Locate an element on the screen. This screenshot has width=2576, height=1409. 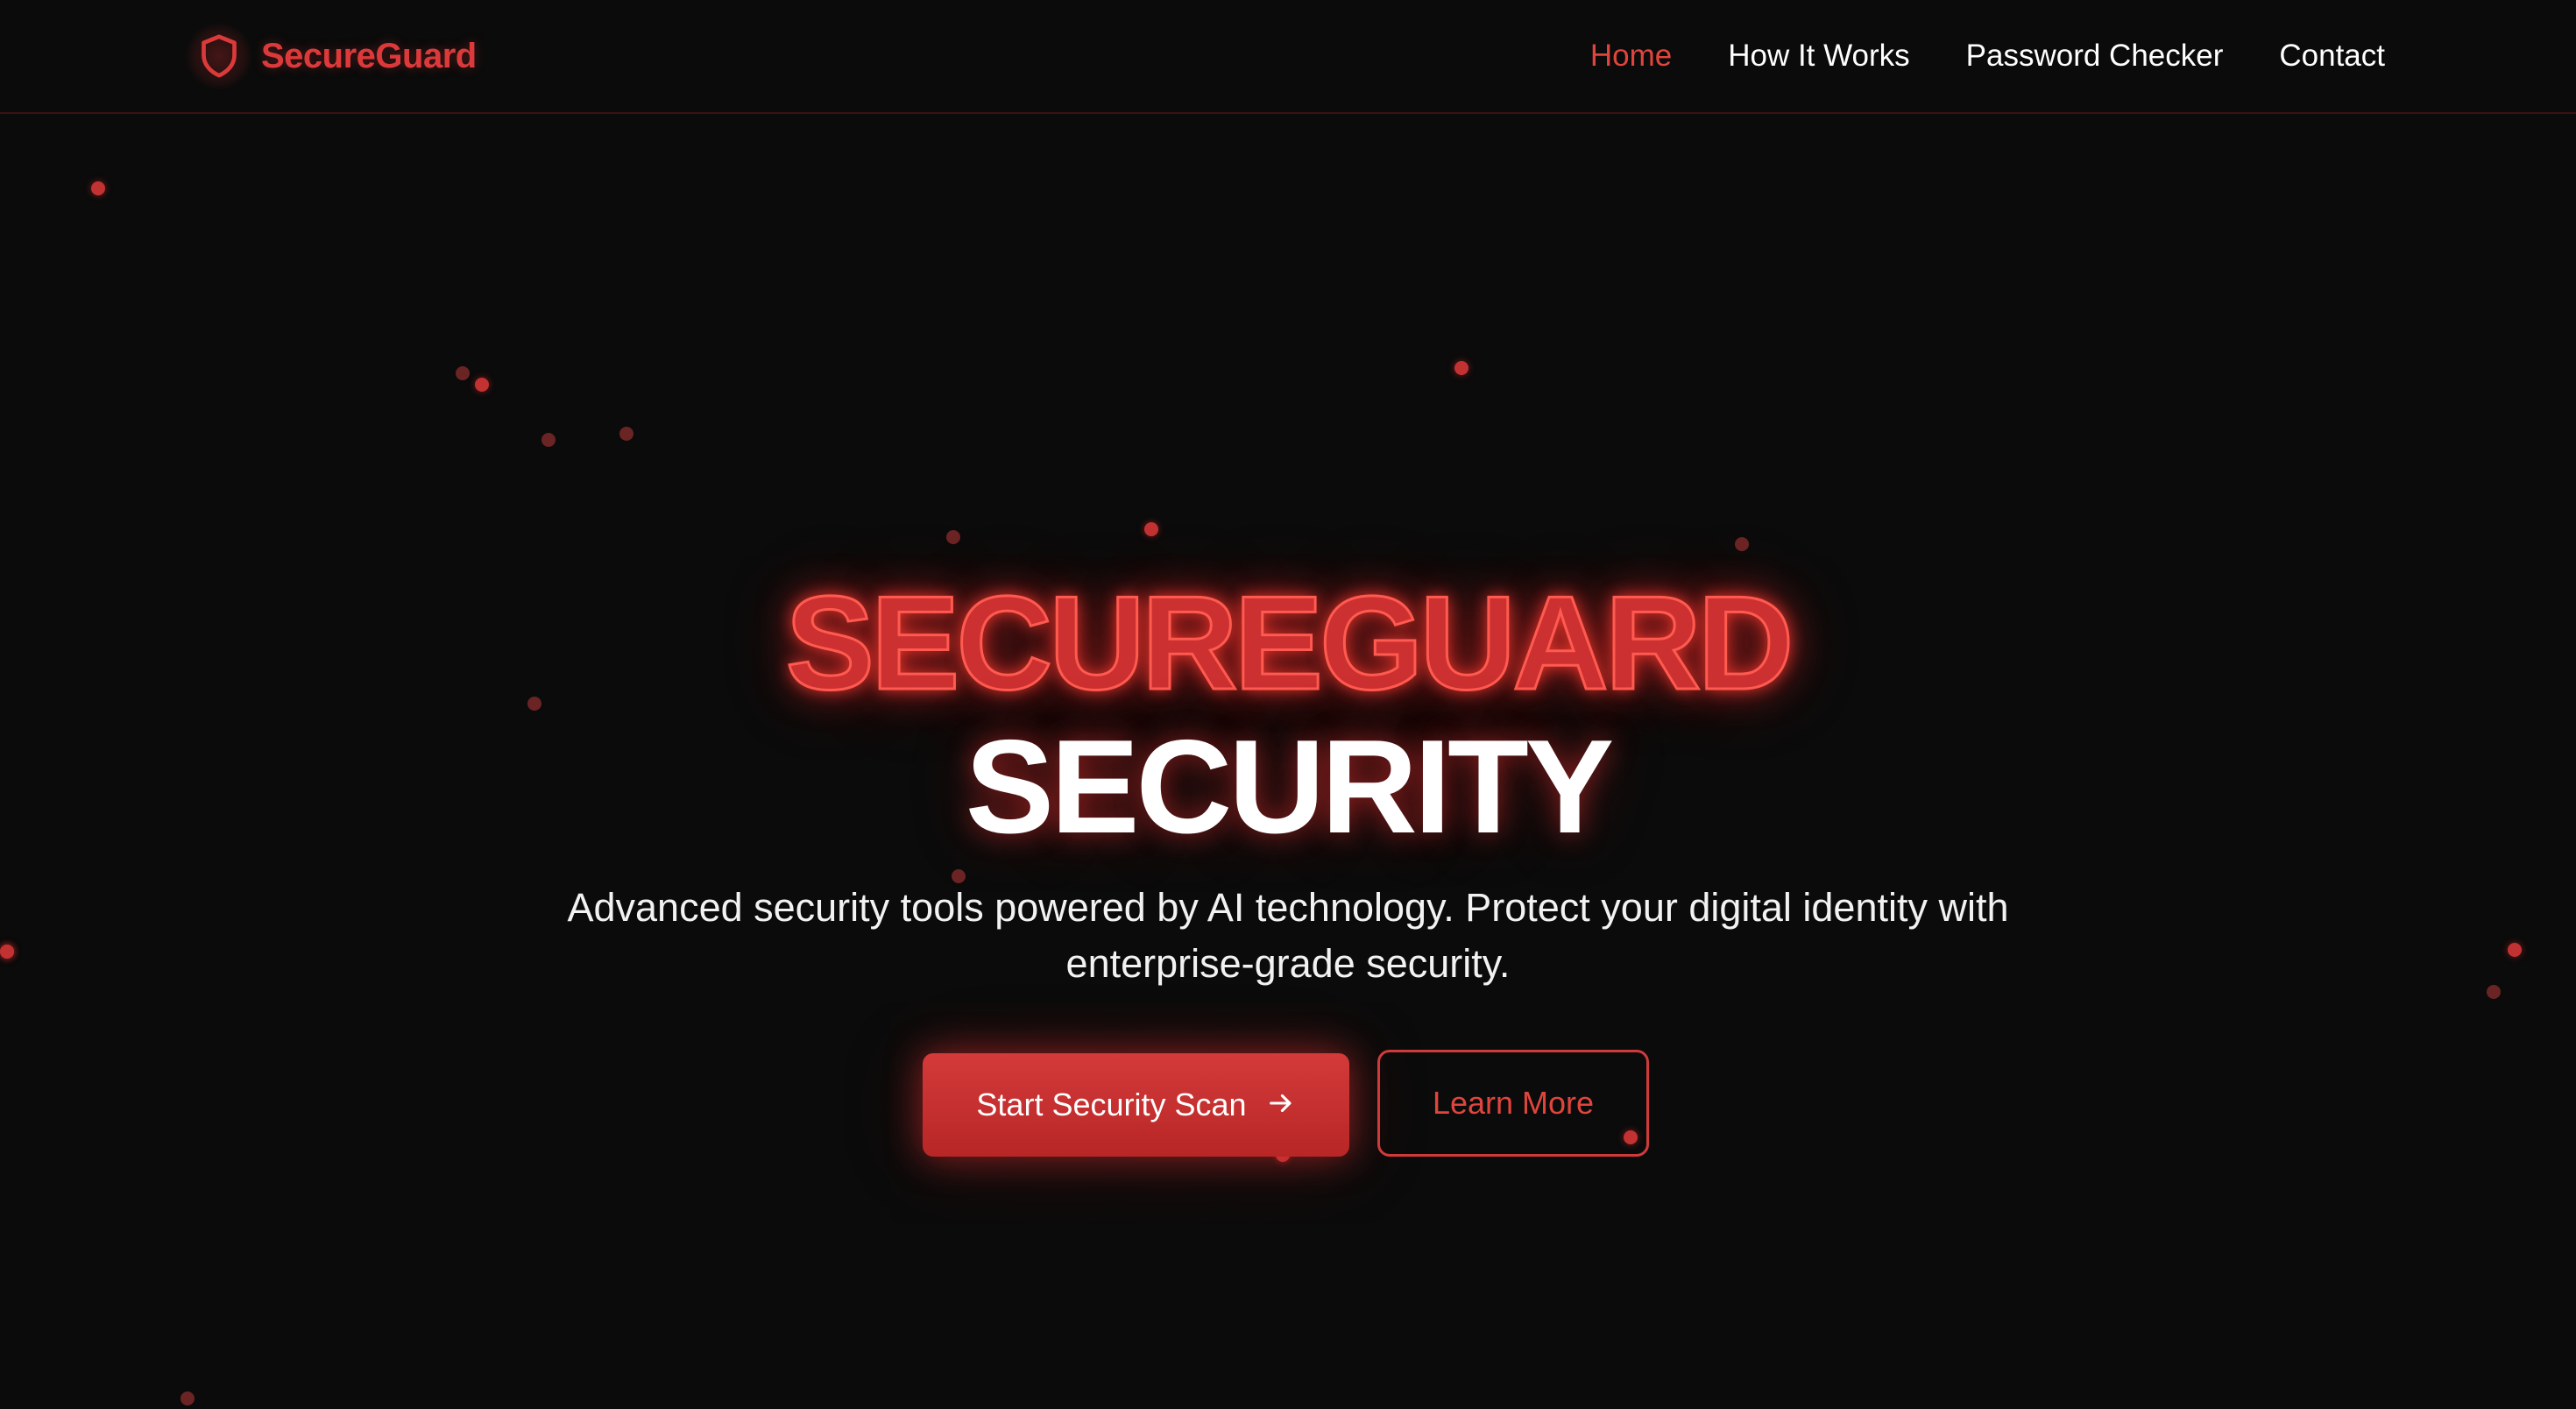
brand-name: SecureGuard is located at coordinates (369, 55).